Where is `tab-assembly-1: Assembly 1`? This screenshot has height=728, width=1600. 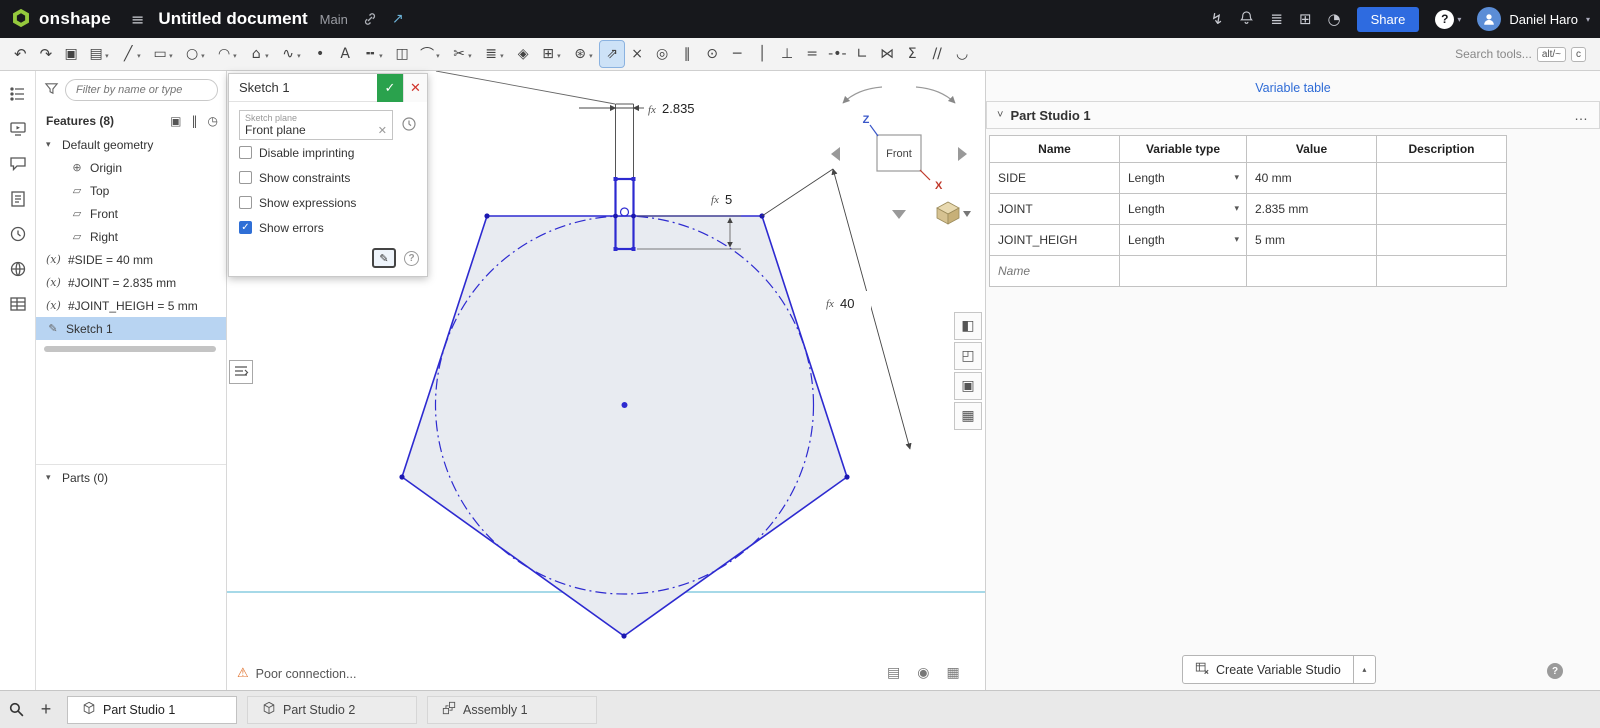
tab-assembly-1: Assembly 1 is located at coordinates (512, 709).